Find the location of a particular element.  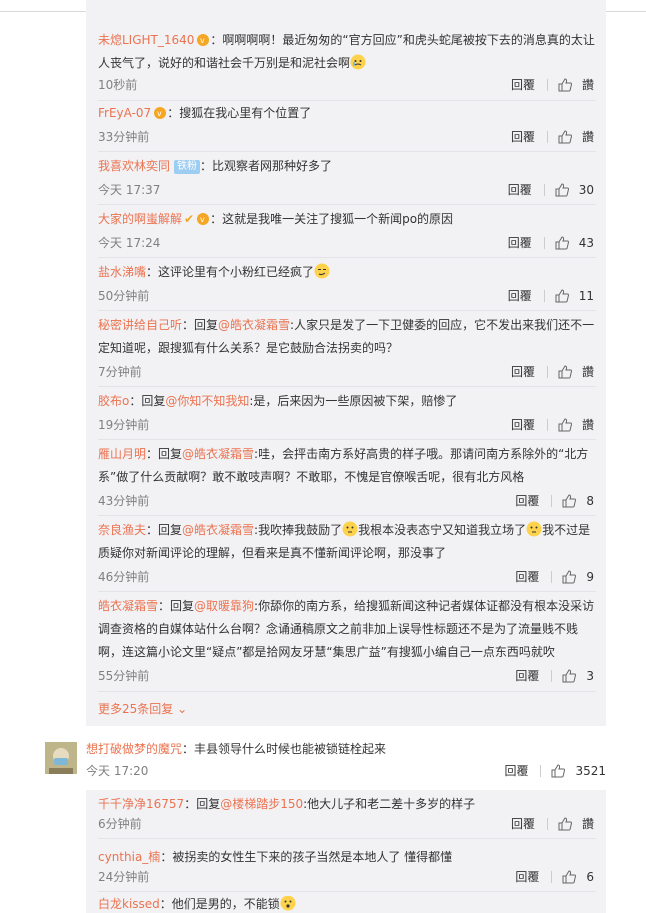

like-count: 43 is located at coordinates (586, 243).